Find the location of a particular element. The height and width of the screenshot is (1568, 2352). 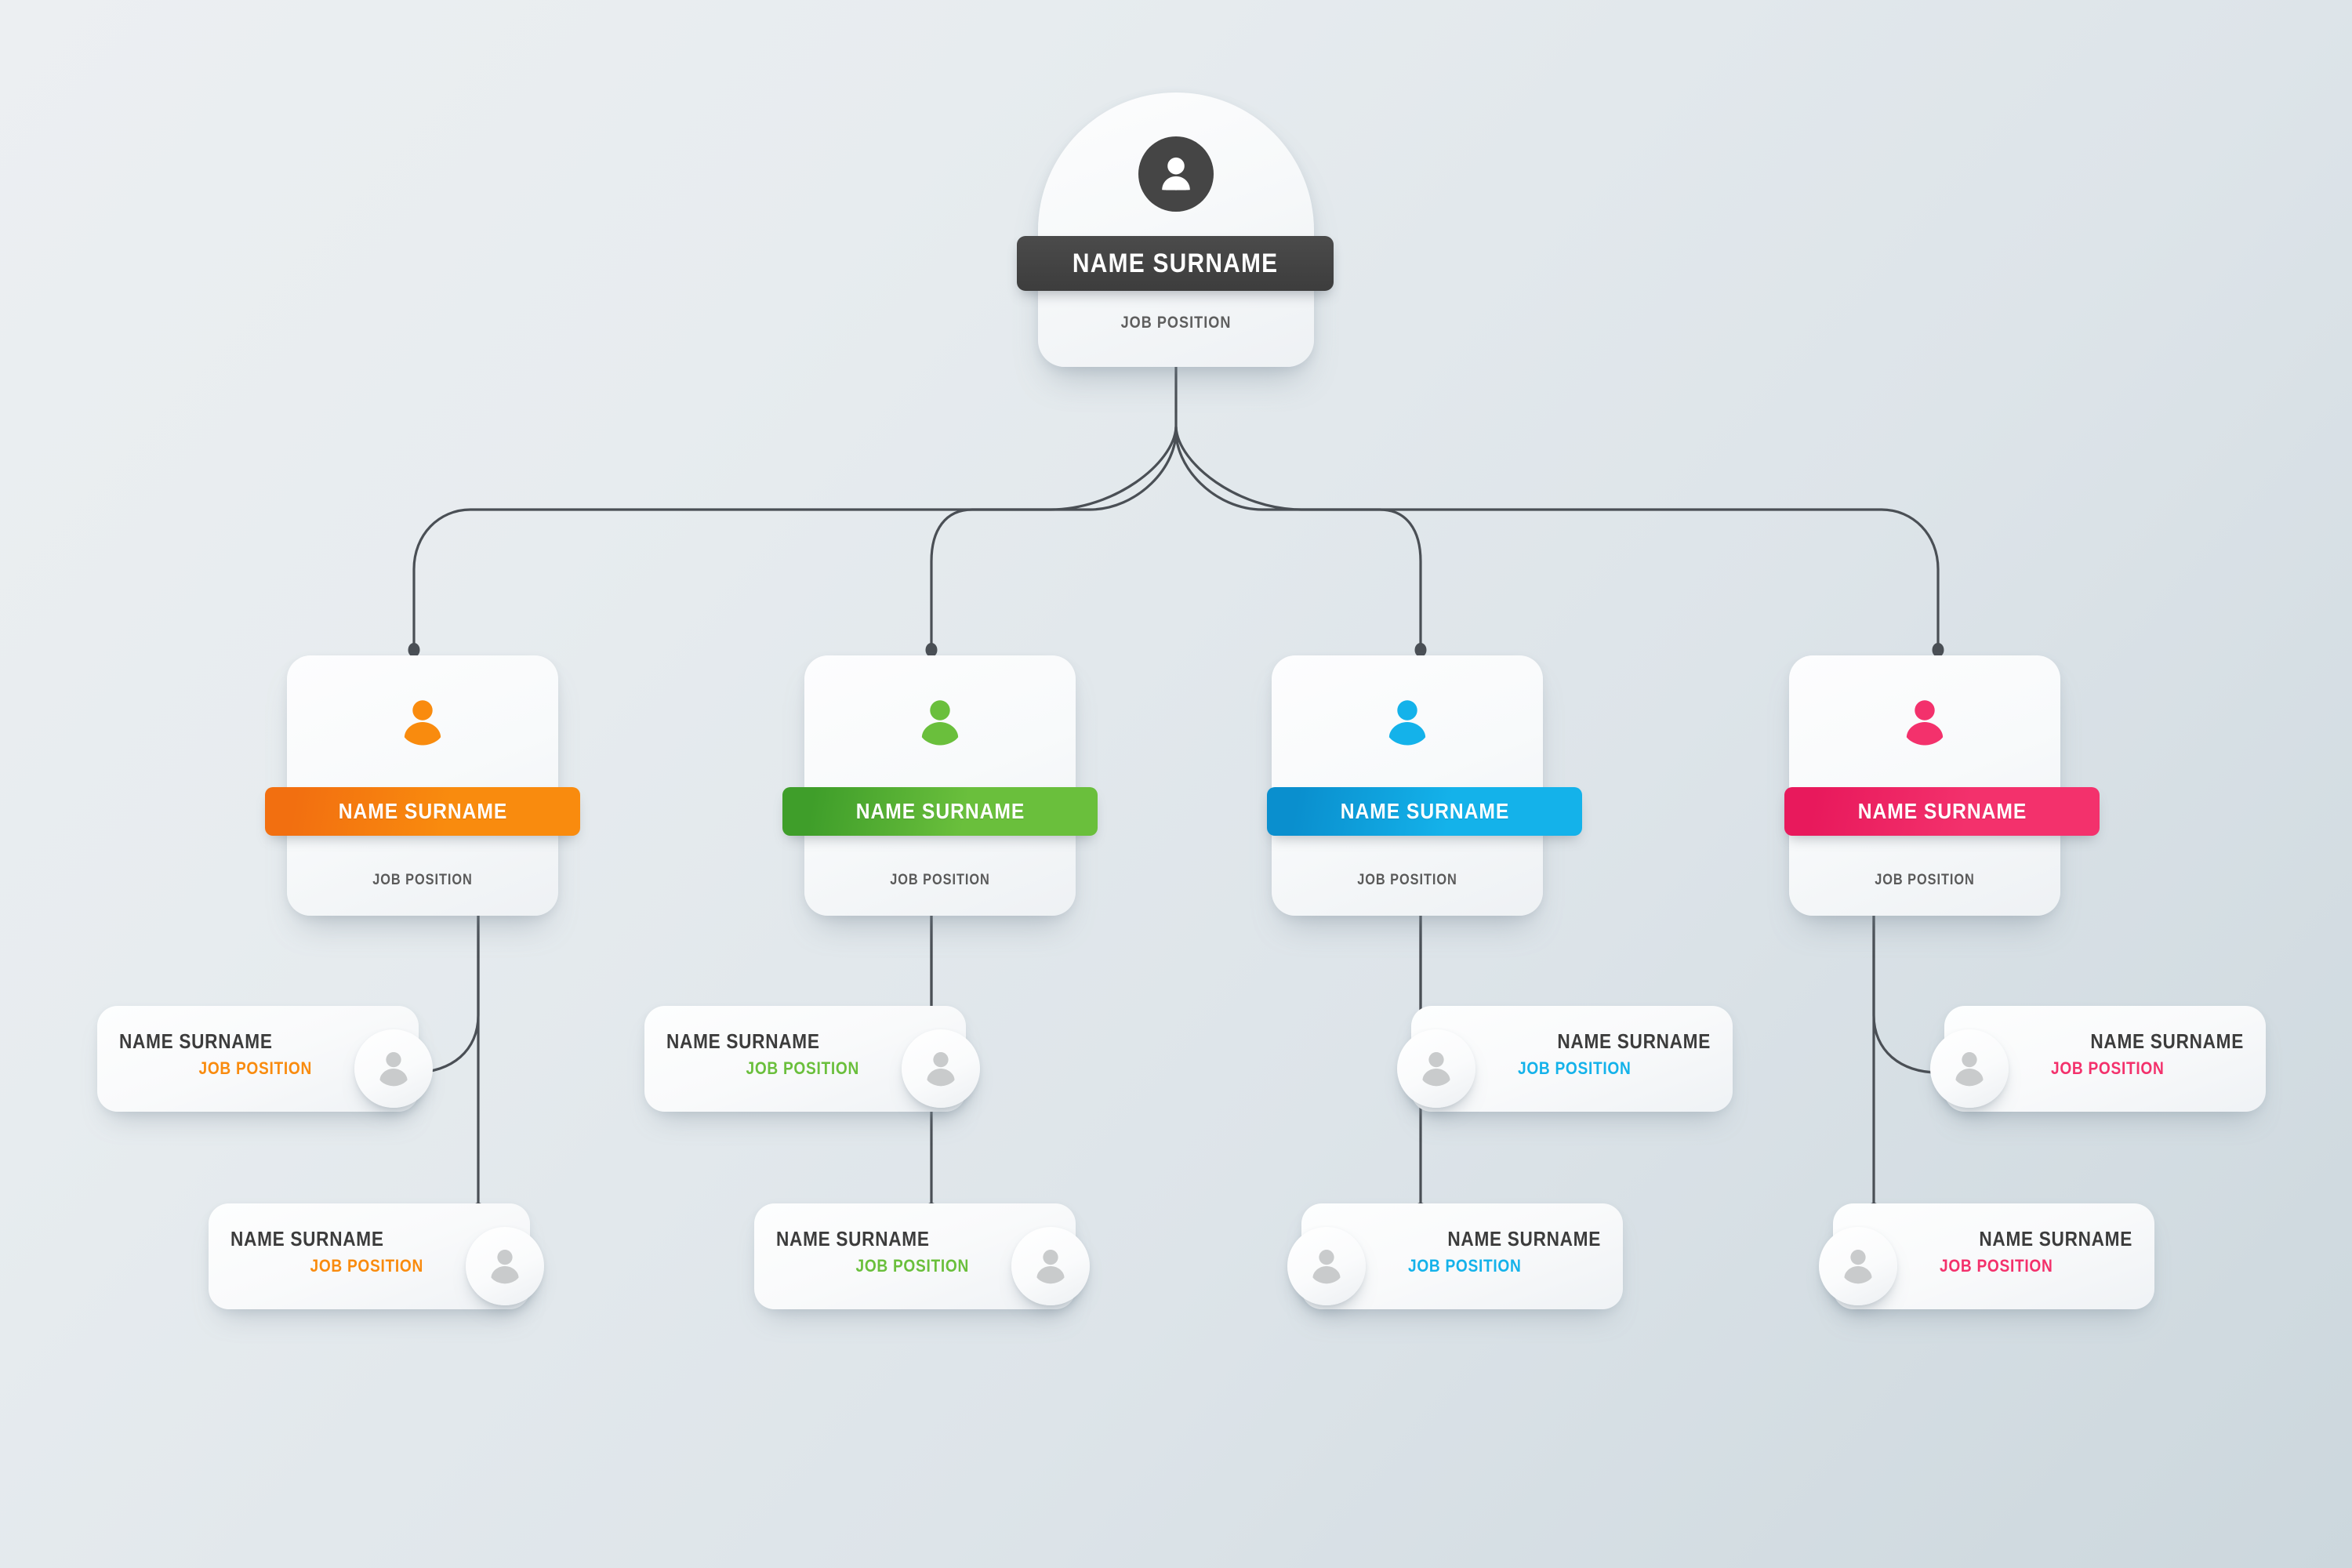

org-node-root-name: NAME SURNAME is located at coordinates (1175, 263).